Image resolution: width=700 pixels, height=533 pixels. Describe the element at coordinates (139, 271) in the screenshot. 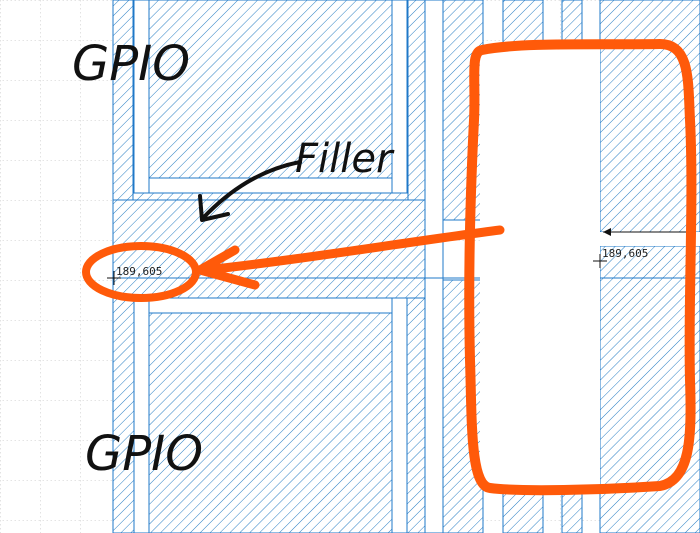

I see `coordinate-readout-left: 189,605` at that location.